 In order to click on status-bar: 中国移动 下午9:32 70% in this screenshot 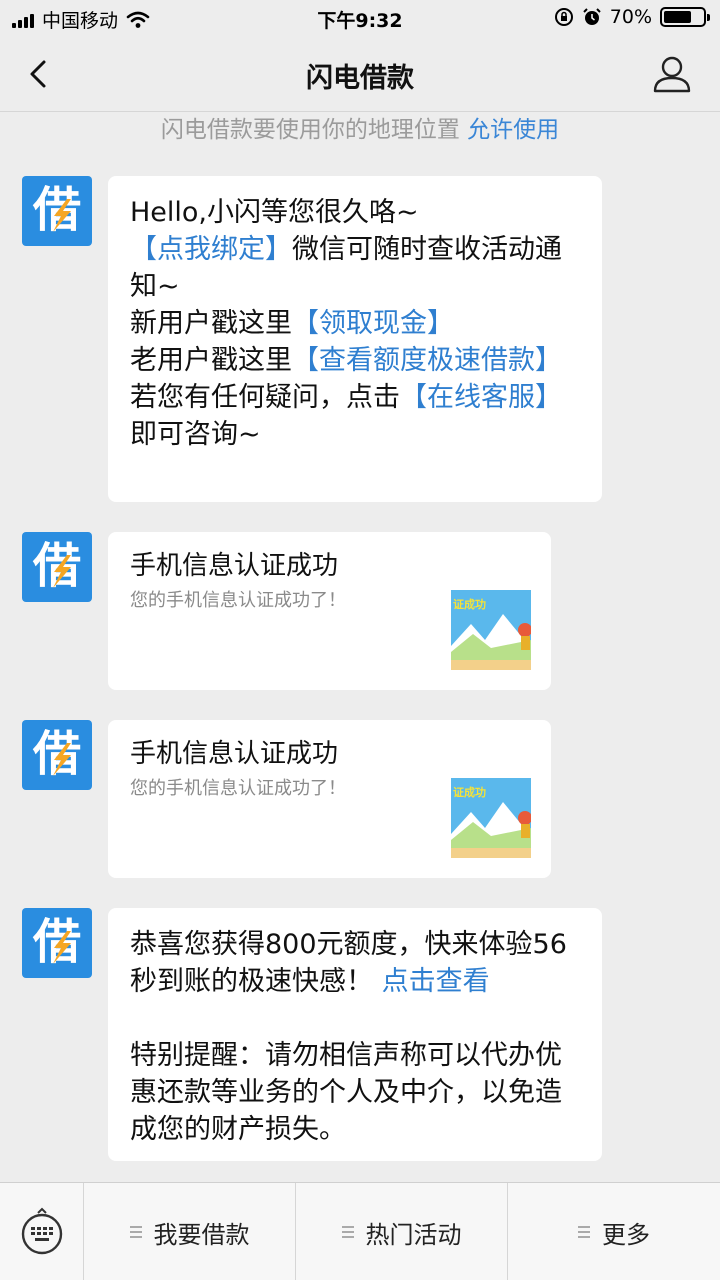, I will do `click(360, 18)`.